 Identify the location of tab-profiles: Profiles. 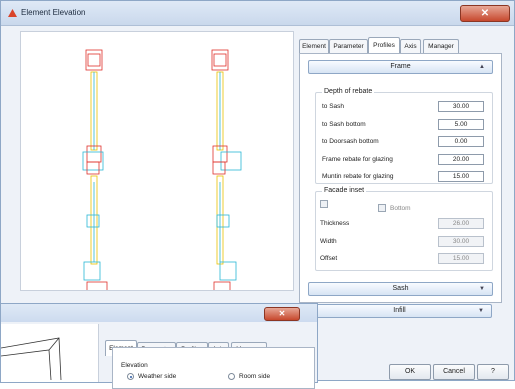
(384, 45).